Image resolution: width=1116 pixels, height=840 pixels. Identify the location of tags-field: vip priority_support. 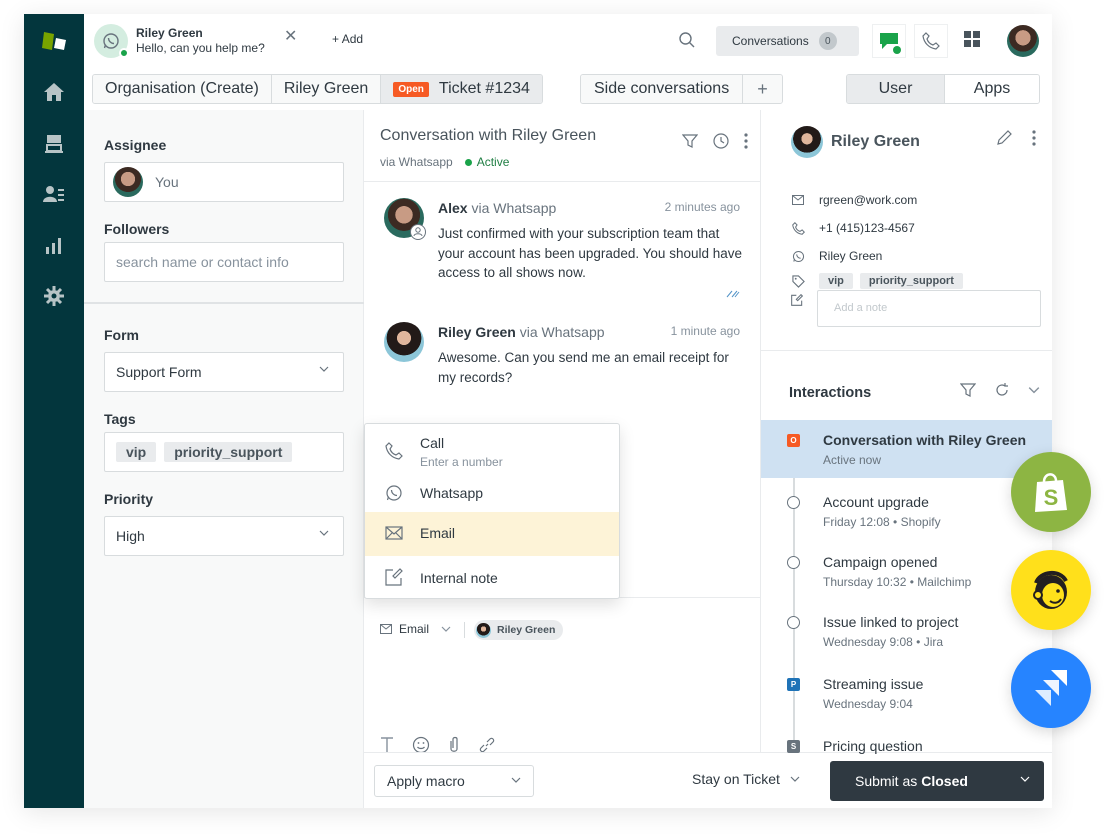
(224, 452).